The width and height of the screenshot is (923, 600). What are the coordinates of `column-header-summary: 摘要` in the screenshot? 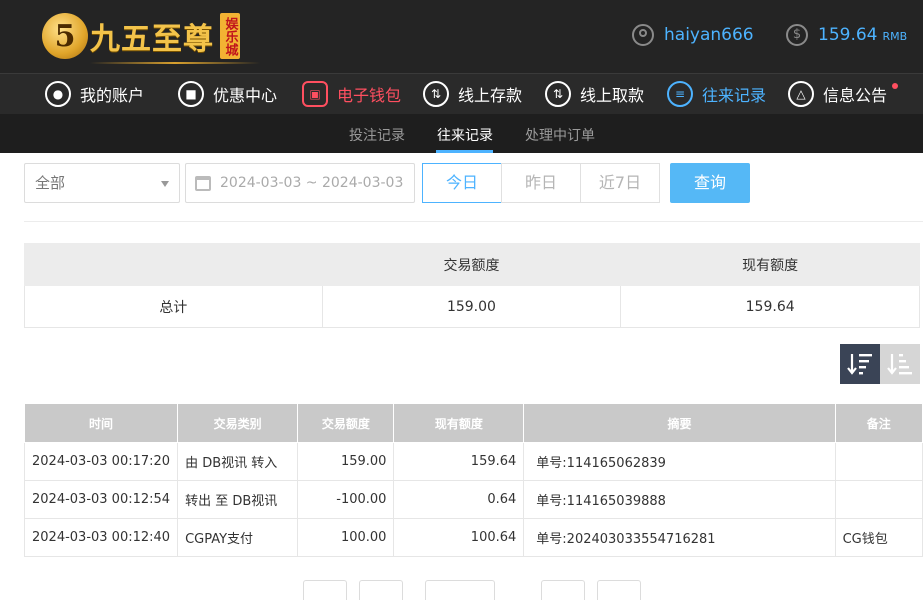 It's located at (679, 423).